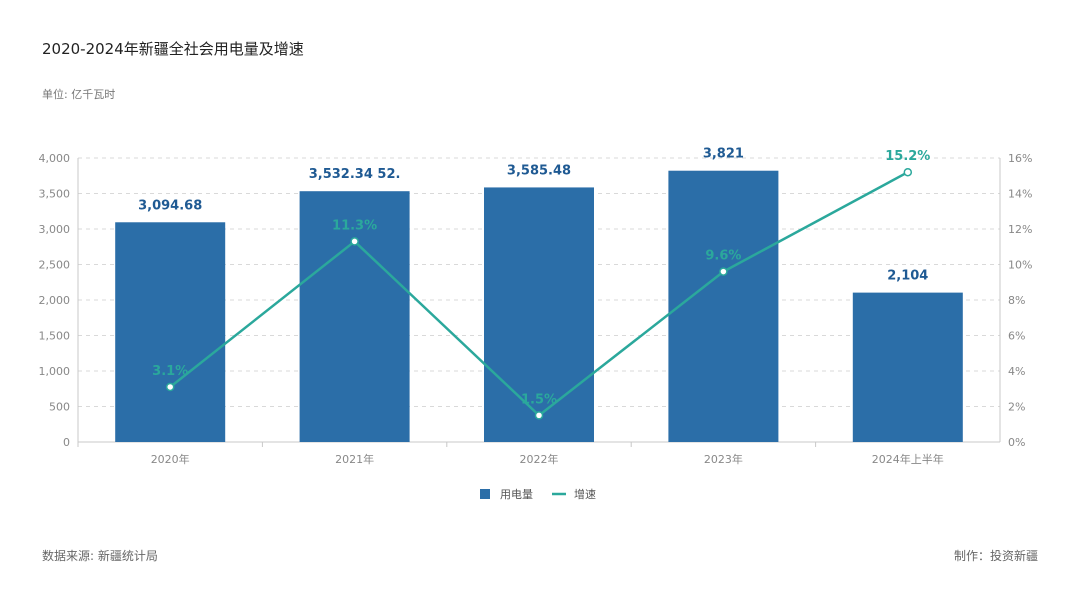 The height and width of the screenshot is (609, 1080). I want to click on bar-data-label: 3,585.48, so click(539, 170).